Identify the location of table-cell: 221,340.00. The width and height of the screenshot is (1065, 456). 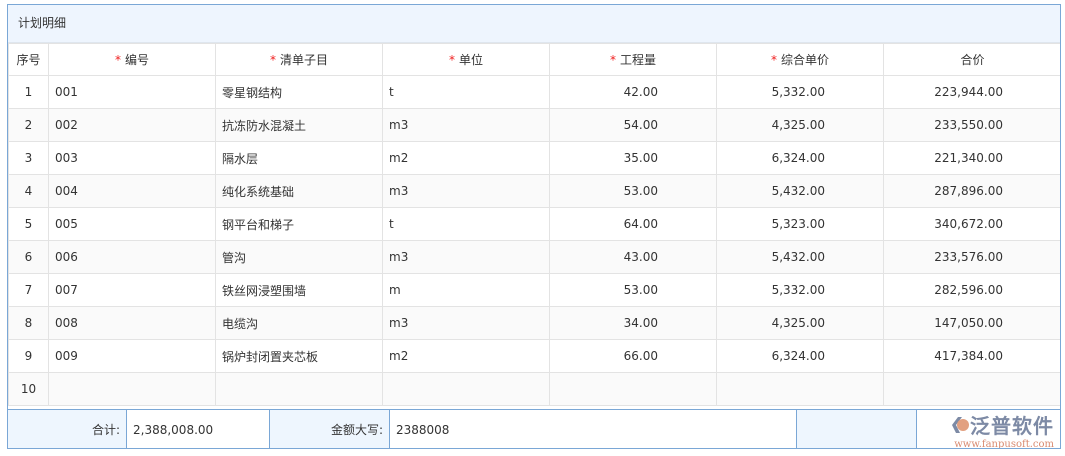
(971, 158).